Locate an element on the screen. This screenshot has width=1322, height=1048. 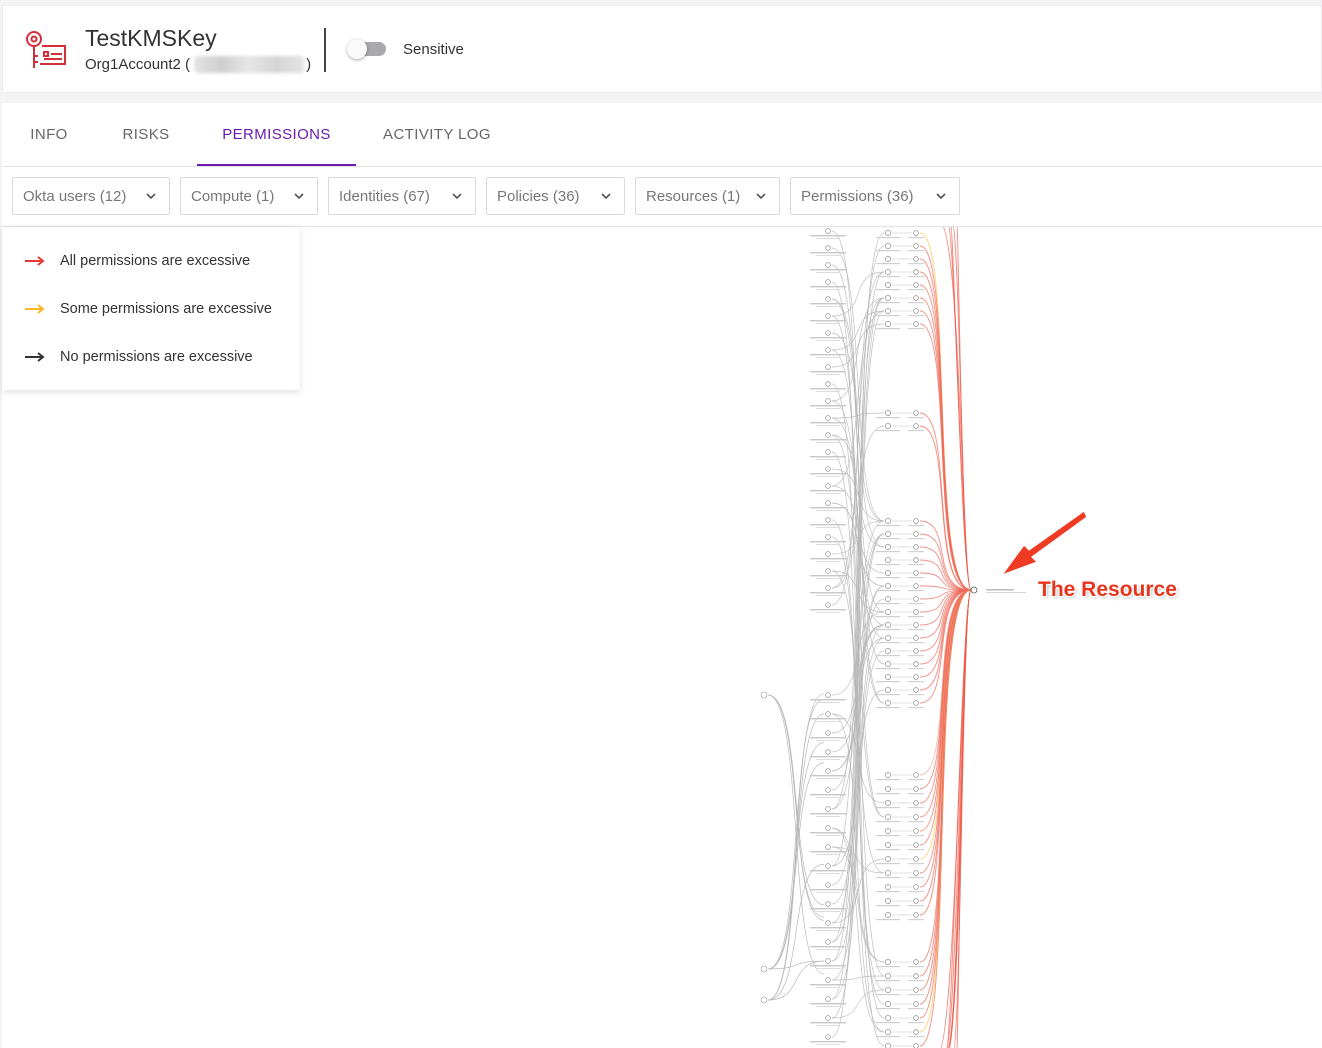
filter-permissions: Permissions (36) is located at coordinates (875, 196).